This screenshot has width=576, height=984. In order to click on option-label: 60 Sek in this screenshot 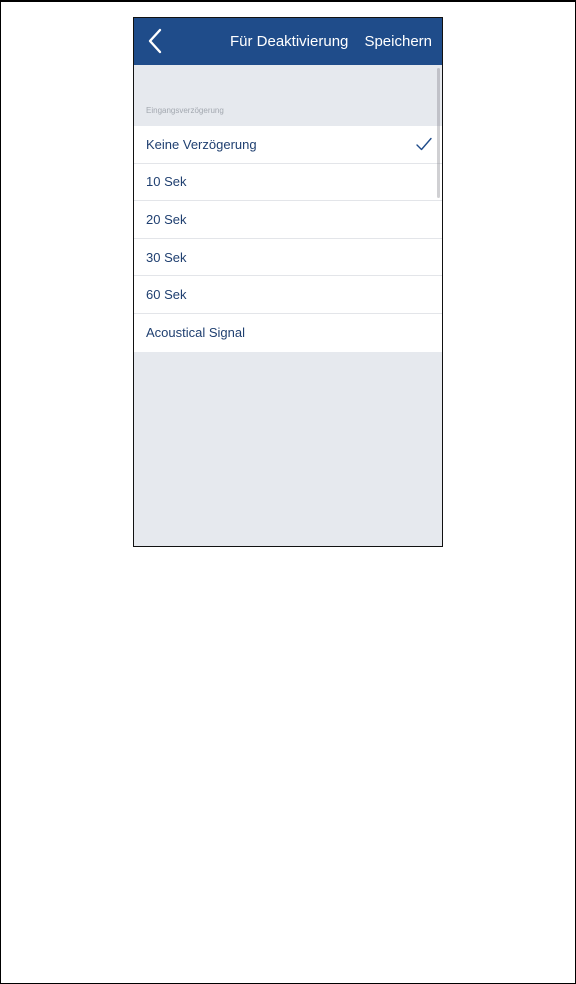, I will do `click(166, 295)`.